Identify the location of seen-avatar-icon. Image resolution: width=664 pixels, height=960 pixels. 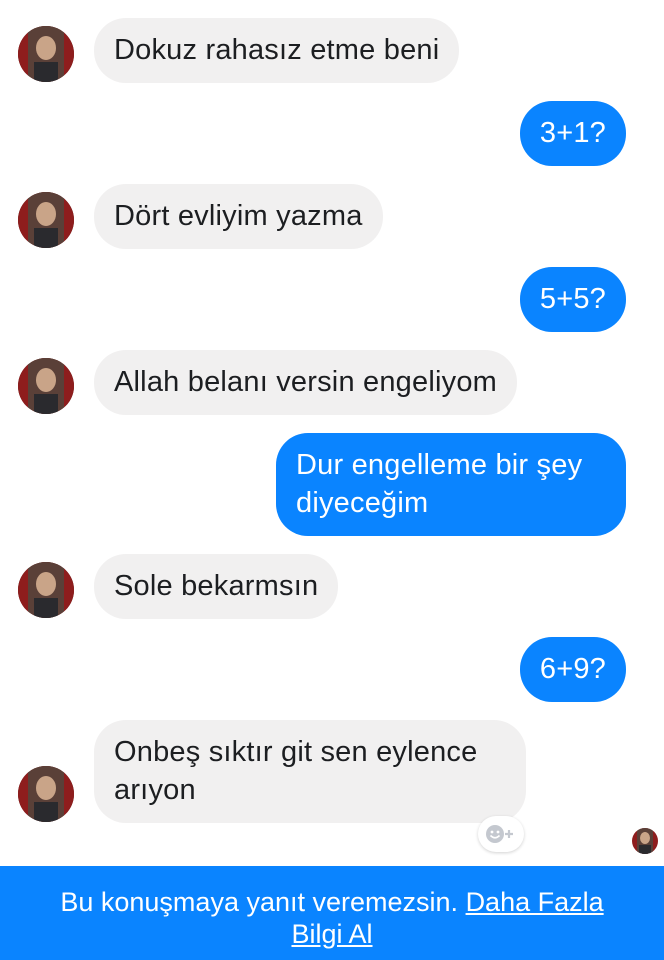
(645, 841).